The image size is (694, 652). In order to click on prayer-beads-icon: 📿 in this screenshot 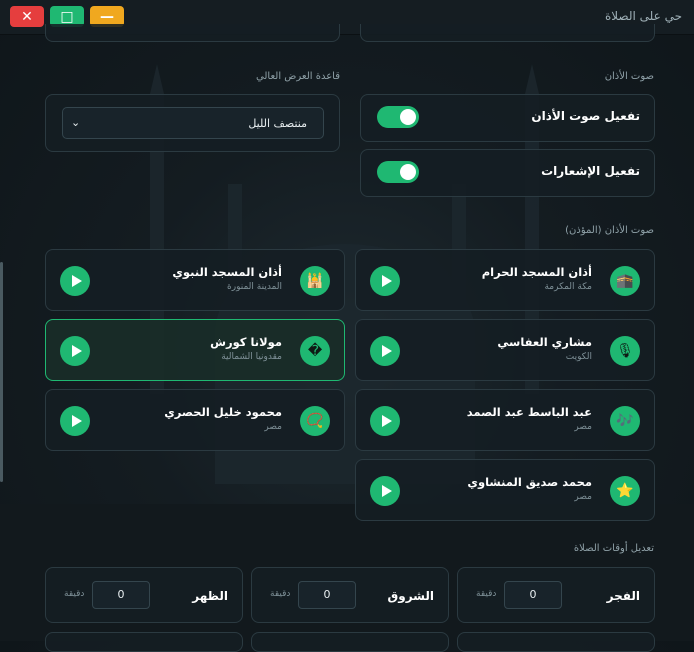, I will do `click(315, 421)`.